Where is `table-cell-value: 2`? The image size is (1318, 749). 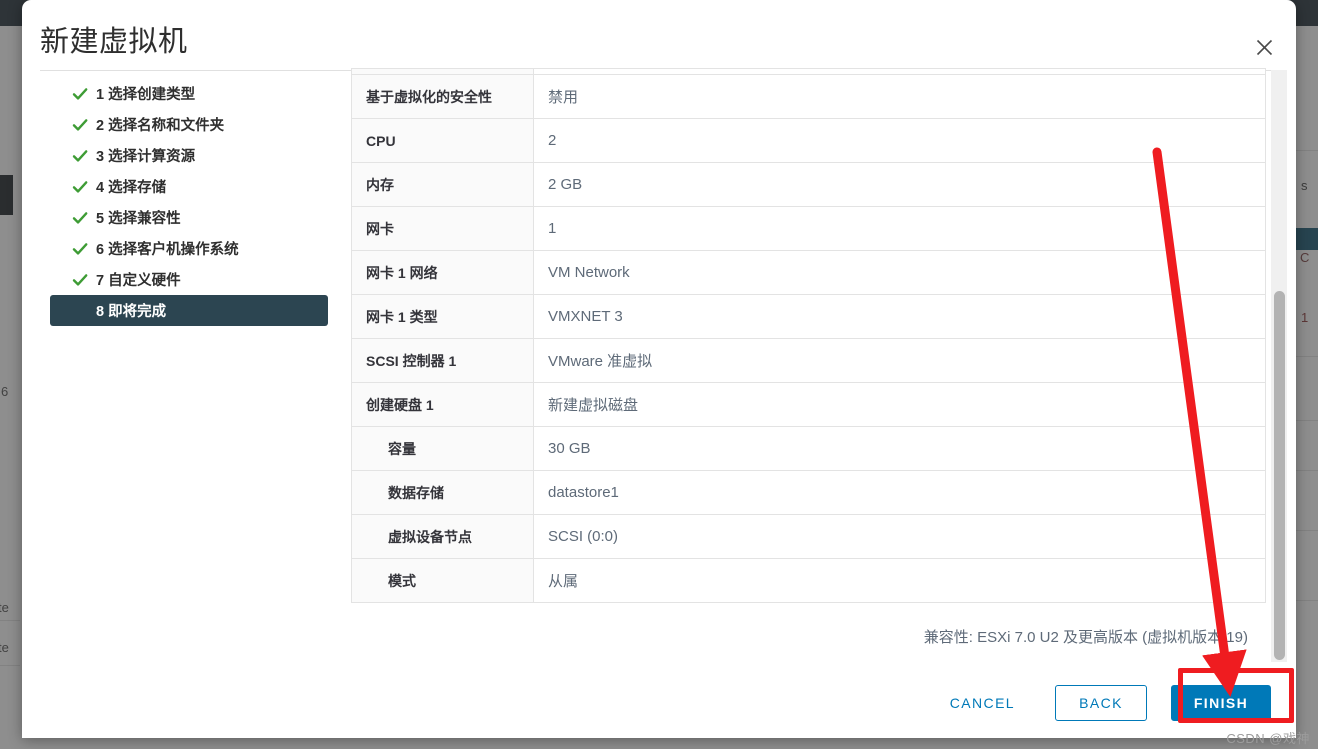
table-cell-value: 2 is located at coordinates (899, 140).